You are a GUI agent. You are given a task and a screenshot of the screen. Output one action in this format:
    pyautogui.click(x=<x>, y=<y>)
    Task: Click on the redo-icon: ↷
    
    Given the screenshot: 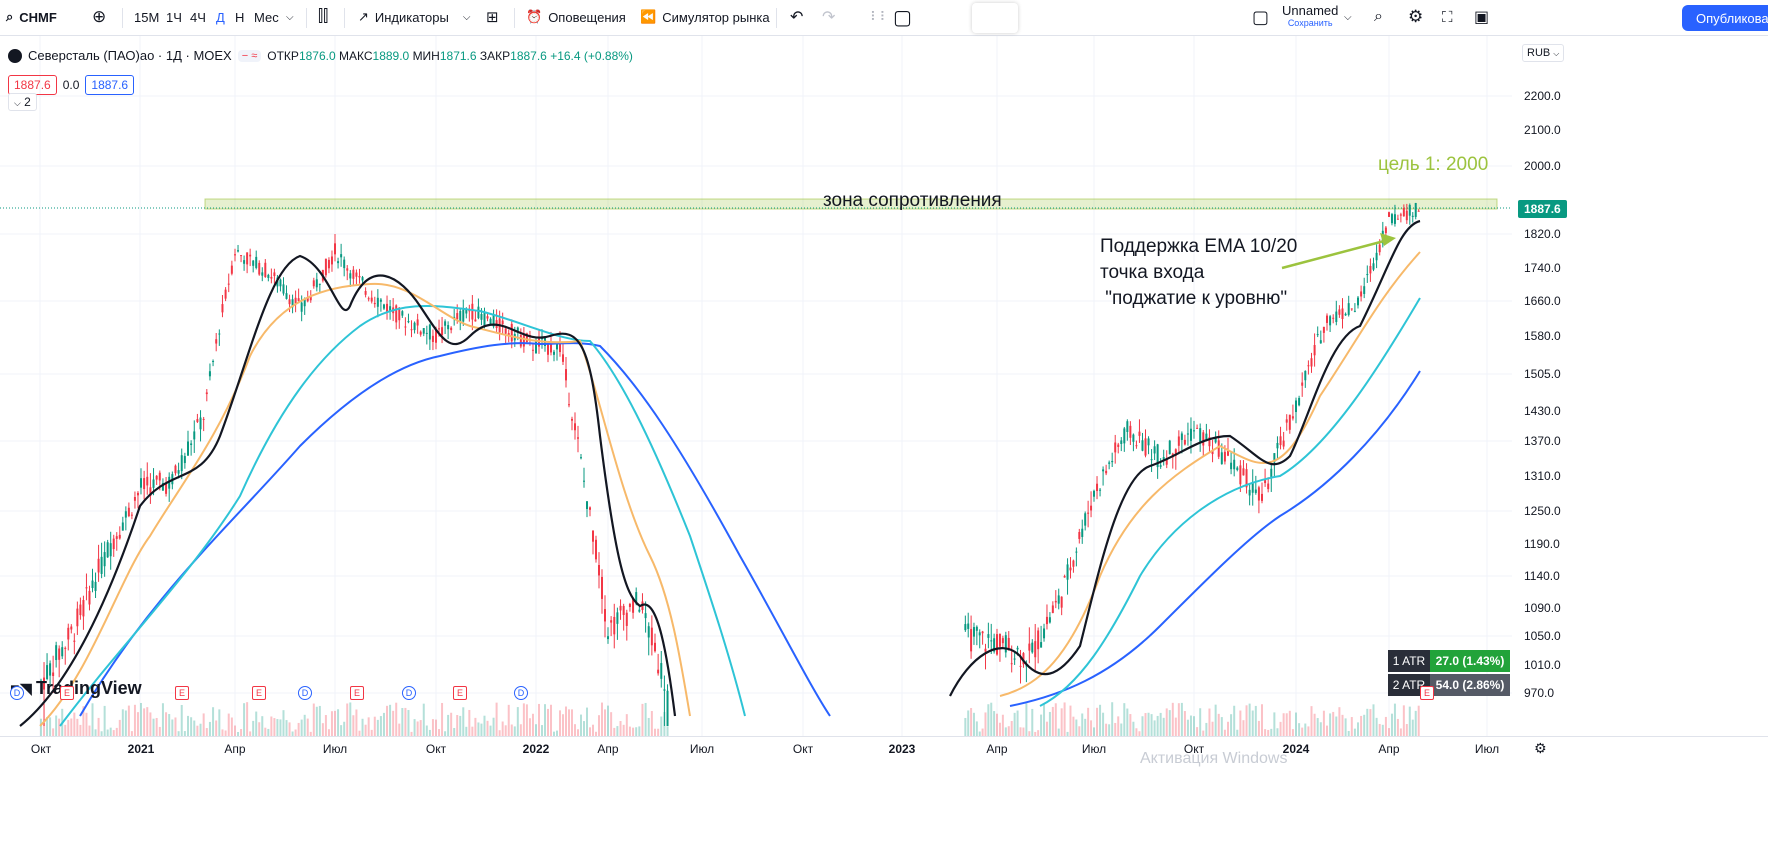 What is the action you would take?
    pyautogui.click(x=828, y=17)
    